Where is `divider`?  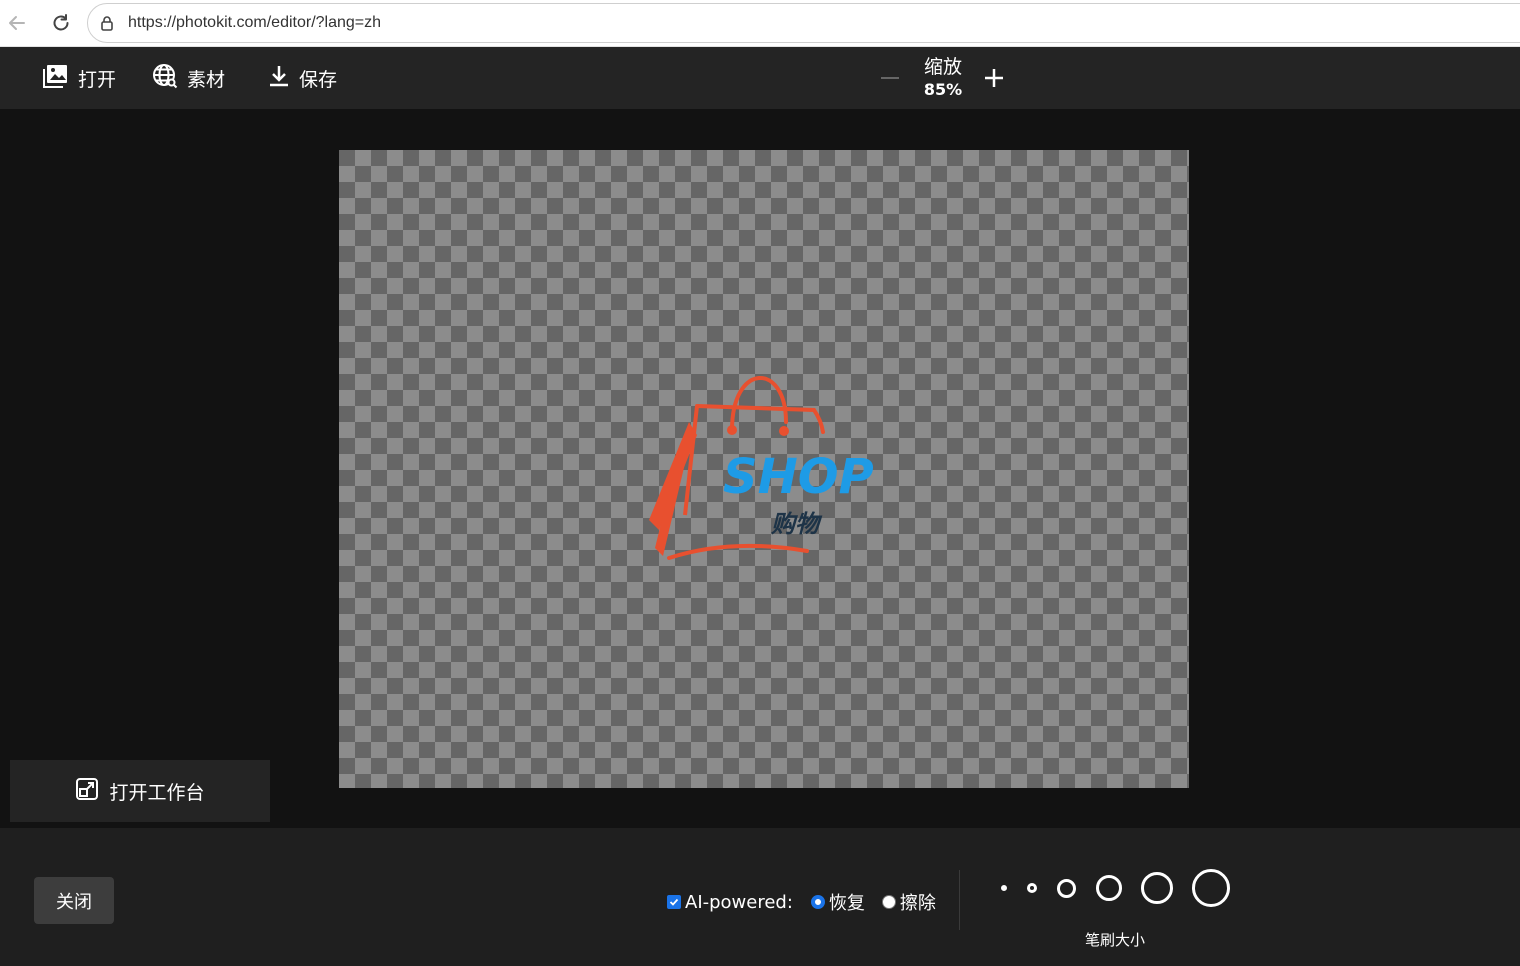
divider is located at coordinates (959, 900).